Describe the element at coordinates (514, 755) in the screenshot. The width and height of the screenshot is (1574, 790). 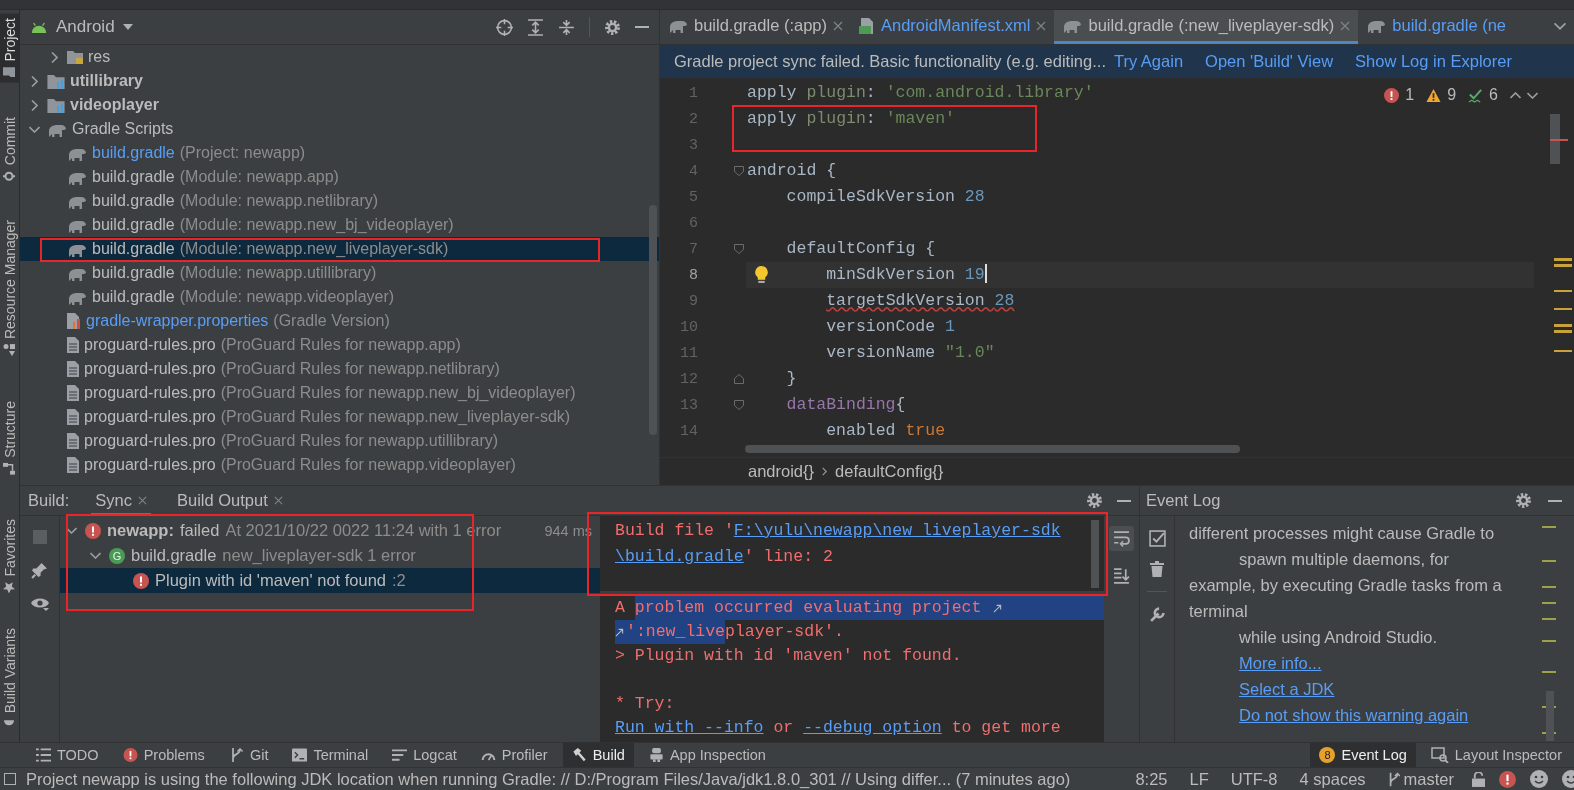
I see `tool-window-button: Profiler` at that location.